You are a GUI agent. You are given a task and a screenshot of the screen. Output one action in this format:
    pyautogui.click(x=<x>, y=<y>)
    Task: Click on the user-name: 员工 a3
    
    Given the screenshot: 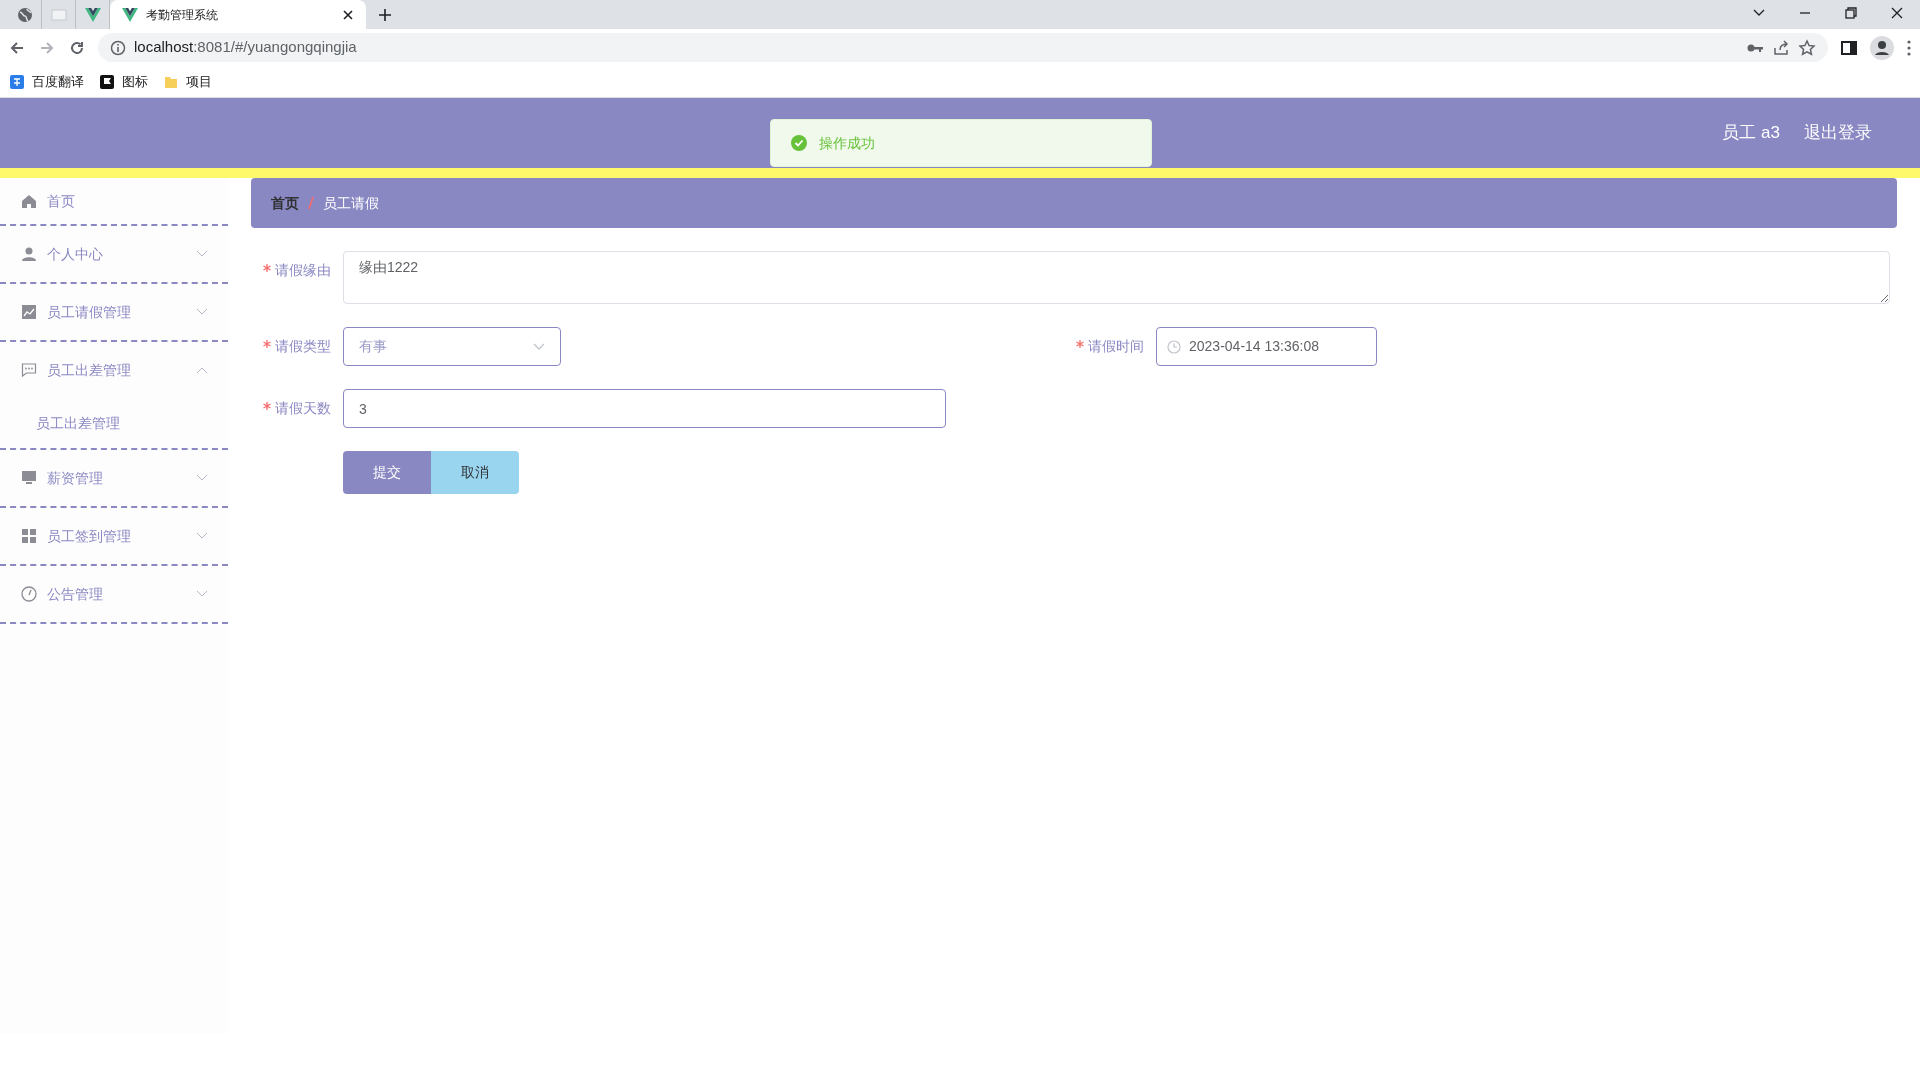 What is the action you would take?
    pyautogui.click(x=1751, y=133)
    